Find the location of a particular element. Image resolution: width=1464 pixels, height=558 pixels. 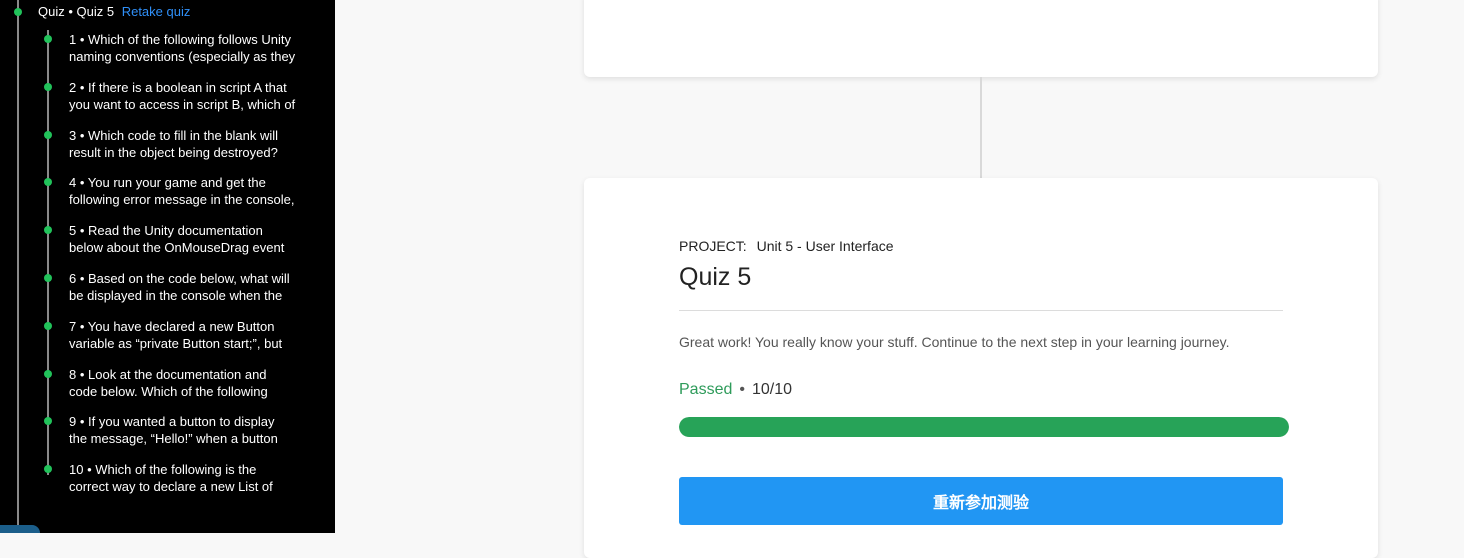

step-connector-line is located at coordinates (981, 127).